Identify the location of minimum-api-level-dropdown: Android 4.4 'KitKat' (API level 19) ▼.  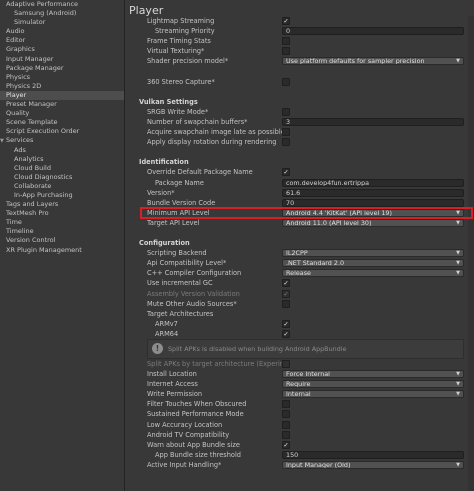
(373, 212).